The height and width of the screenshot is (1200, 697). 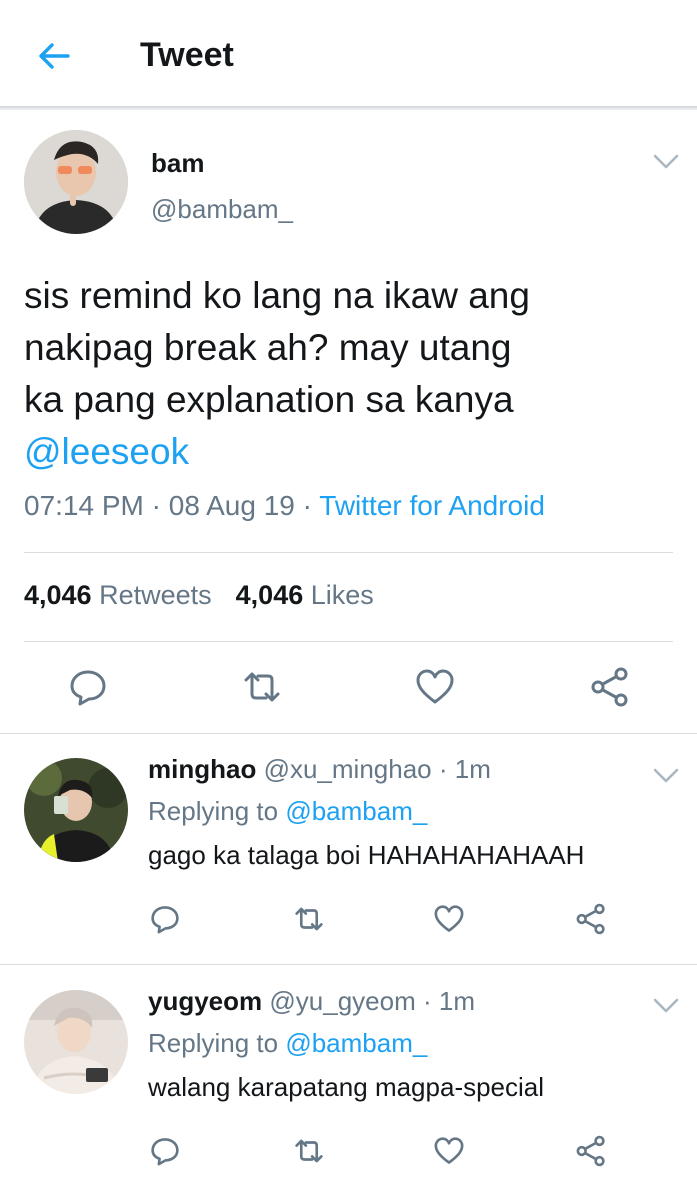 I want to click on likes-count: 4,046, so click(x=269, y=595).